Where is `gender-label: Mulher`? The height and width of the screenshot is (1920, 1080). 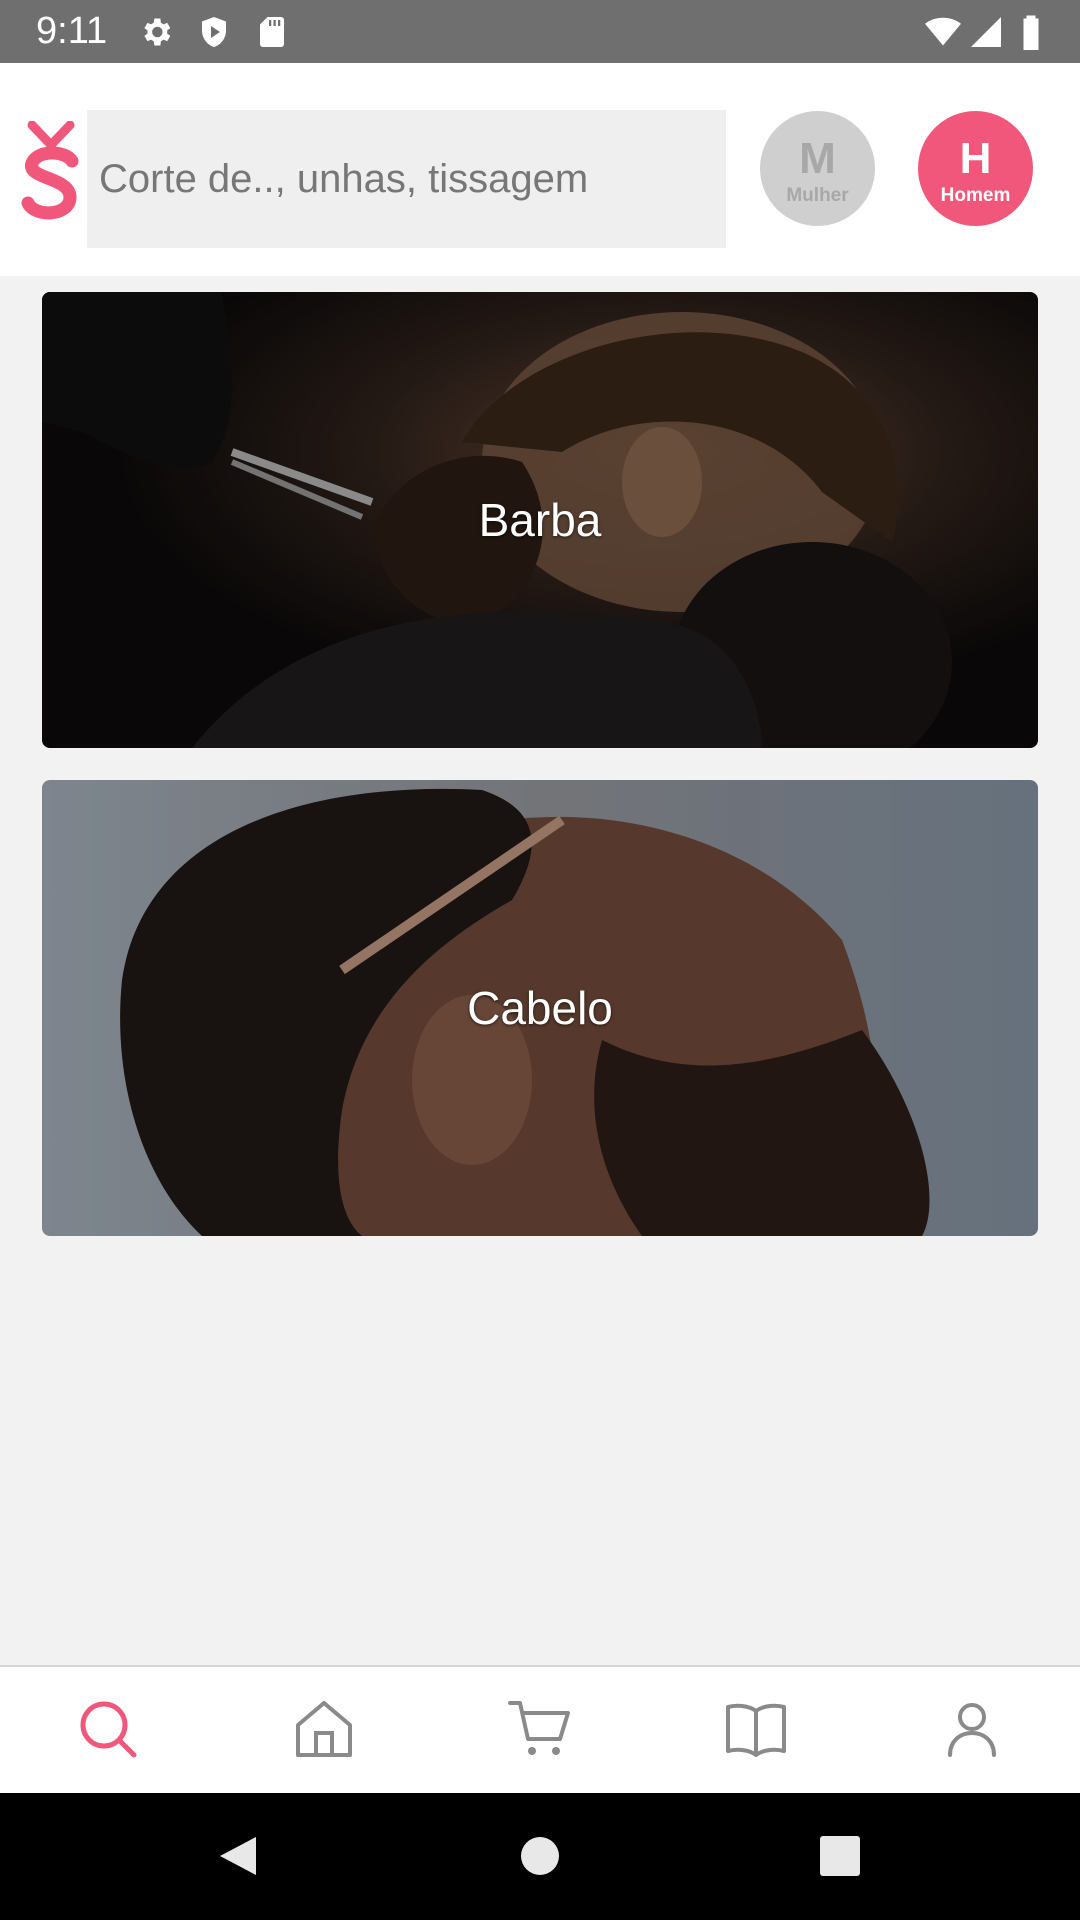 gender-label: Mulher is located at coordinates (817, 195).